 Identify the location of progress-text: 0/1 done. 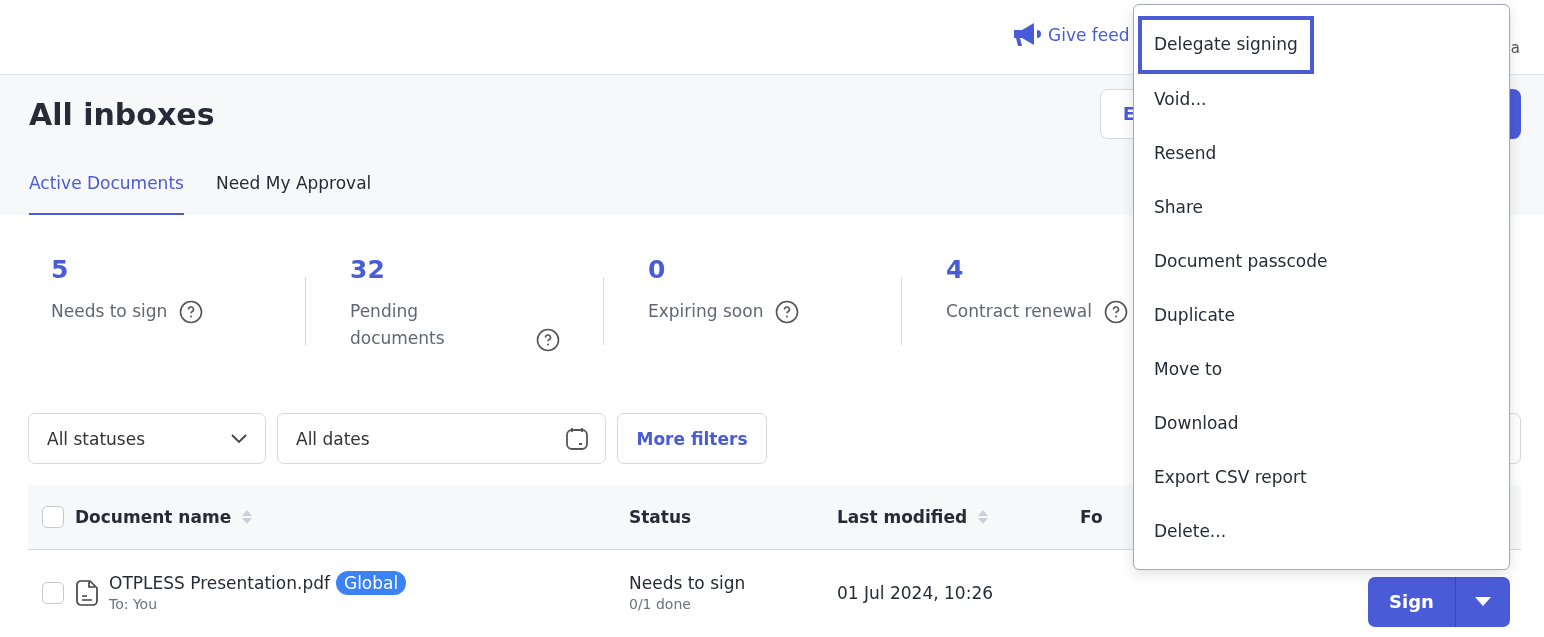
(660, 604).